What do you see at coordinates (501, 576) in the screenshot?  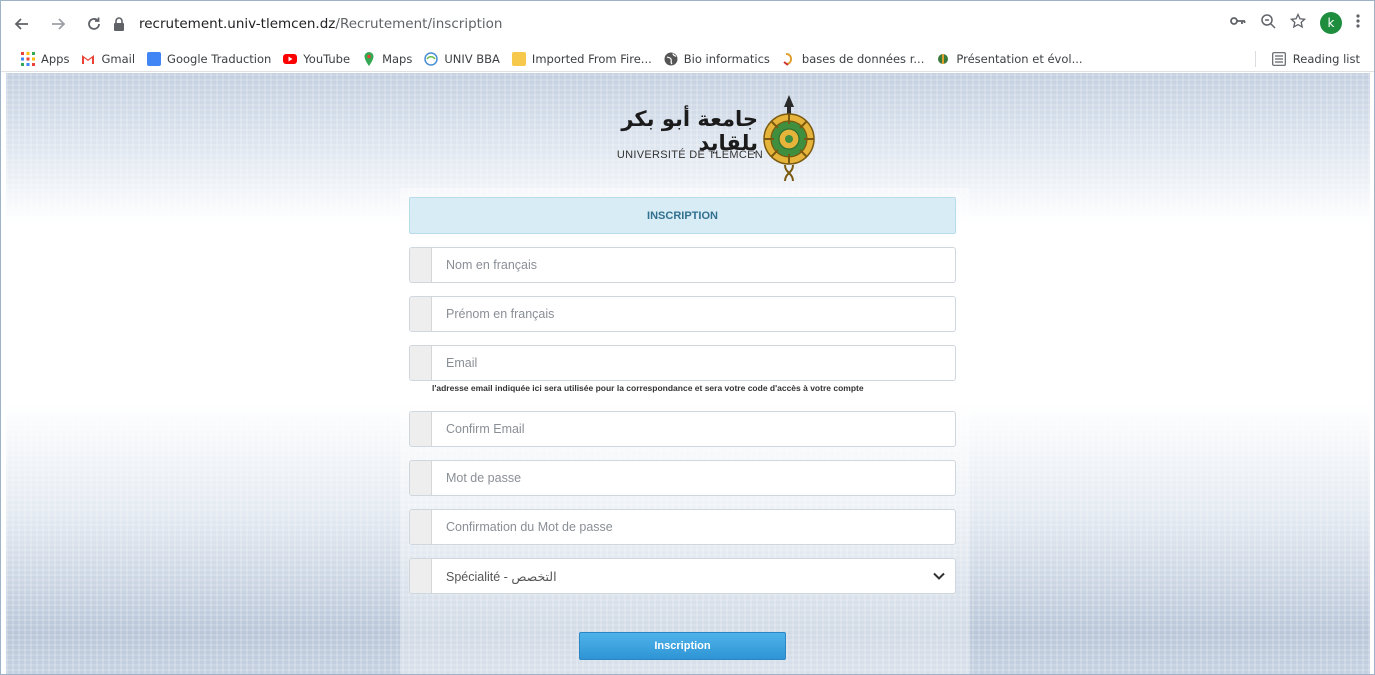 I see `specialite-selected-value: Spécialité - التخصص` at bounding box center [501, 576].